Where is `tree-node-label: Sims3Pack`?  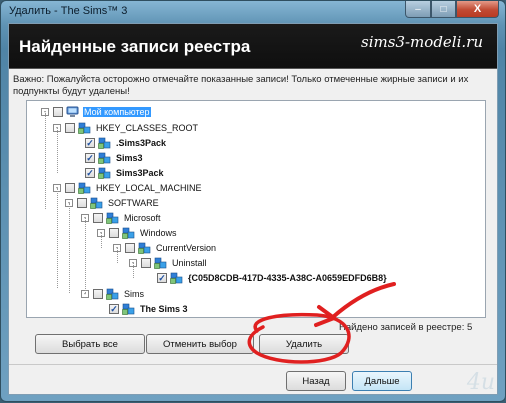 tree-node-label: Sims3Pack is located at coordinates (140, 173).